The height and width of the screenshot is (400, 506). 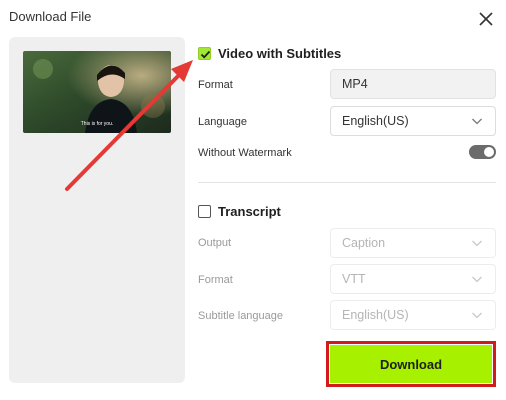 I want to click on video-subtitles-checkbox, so click(x=204, y=53).